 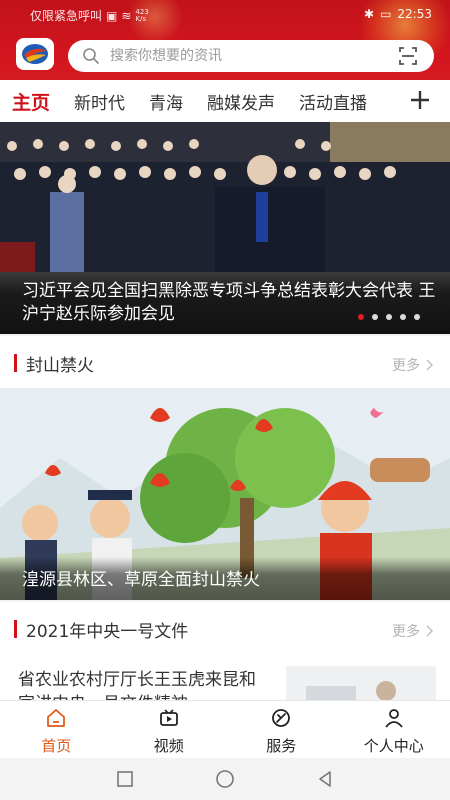 I want to click on service-icon, so click(x=281, y=718).